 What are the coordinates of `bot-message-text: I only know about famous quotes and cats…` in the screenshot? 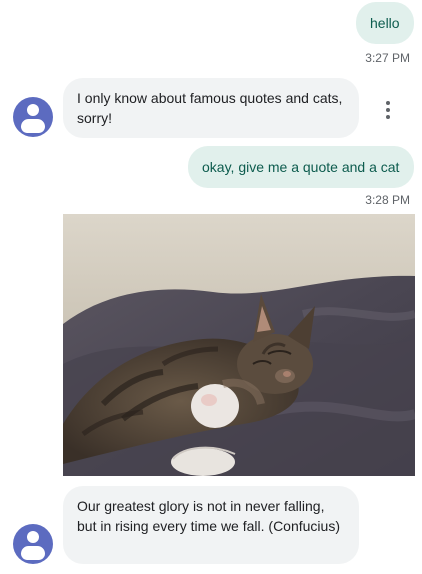 It's located at (210, 108).